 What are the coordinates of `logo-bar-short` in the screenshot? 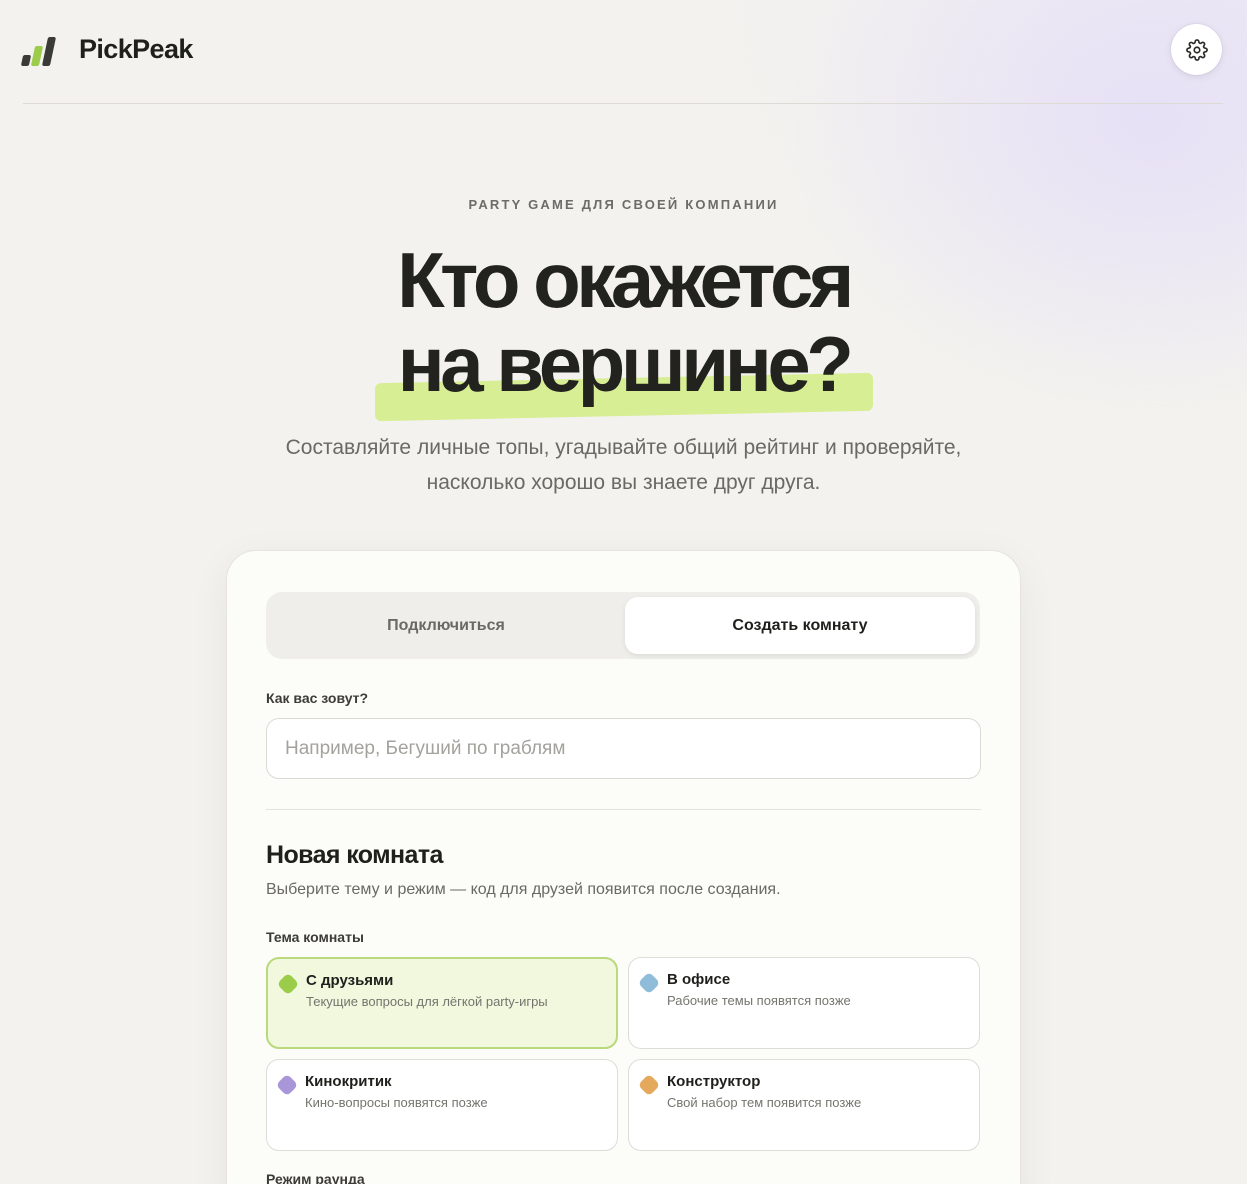 It's located at (26, 60).